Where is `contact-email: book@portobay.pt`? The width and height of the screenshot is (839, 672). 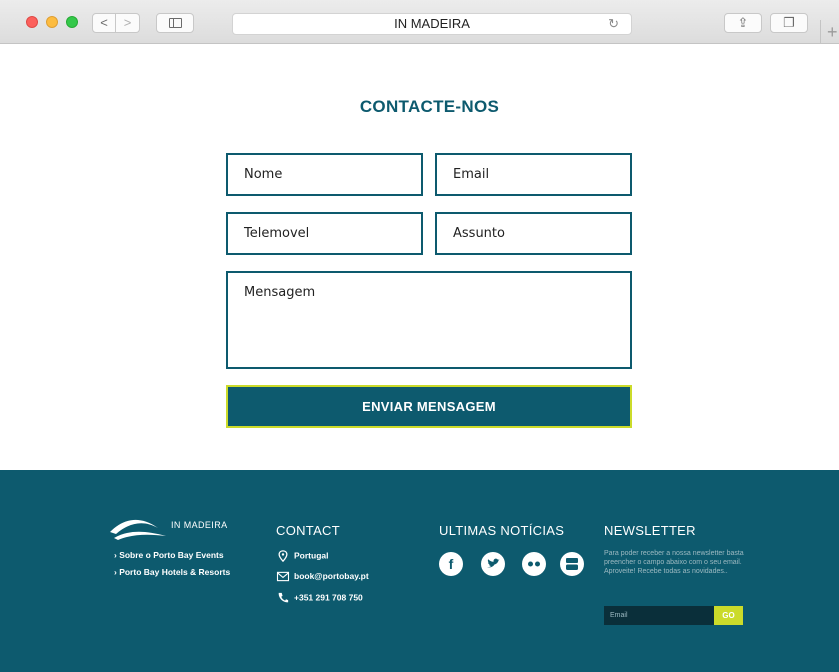 contact-email: book@portobay.pt is located at coordinates (322, 576).